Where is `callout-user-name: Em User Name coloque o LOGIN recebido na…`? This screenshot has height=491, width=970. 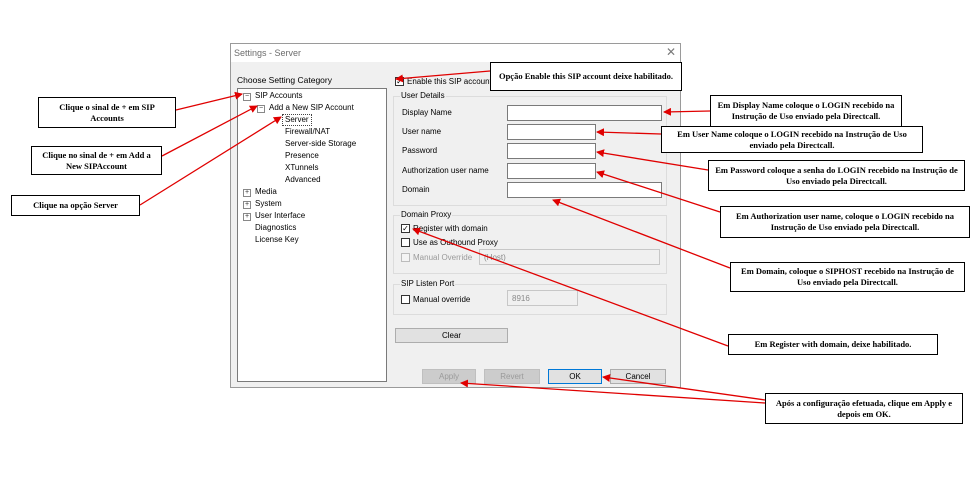
callout-user-name: Em User Name coloque o LOGIN recebido na… is located at coordinates (792, 139).